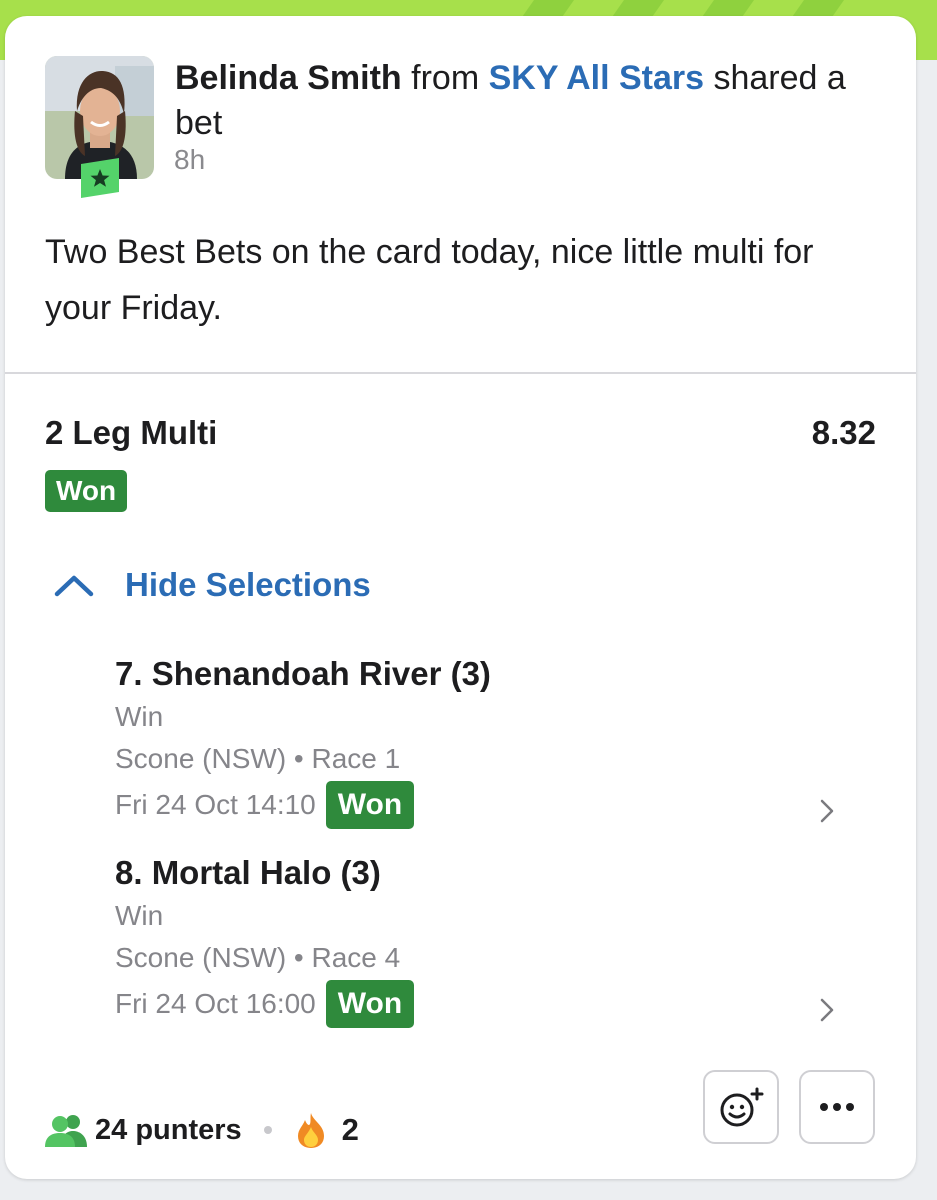  I want to click on race-datetime: Fri 24 Oct 14:10, so click(215, 804).